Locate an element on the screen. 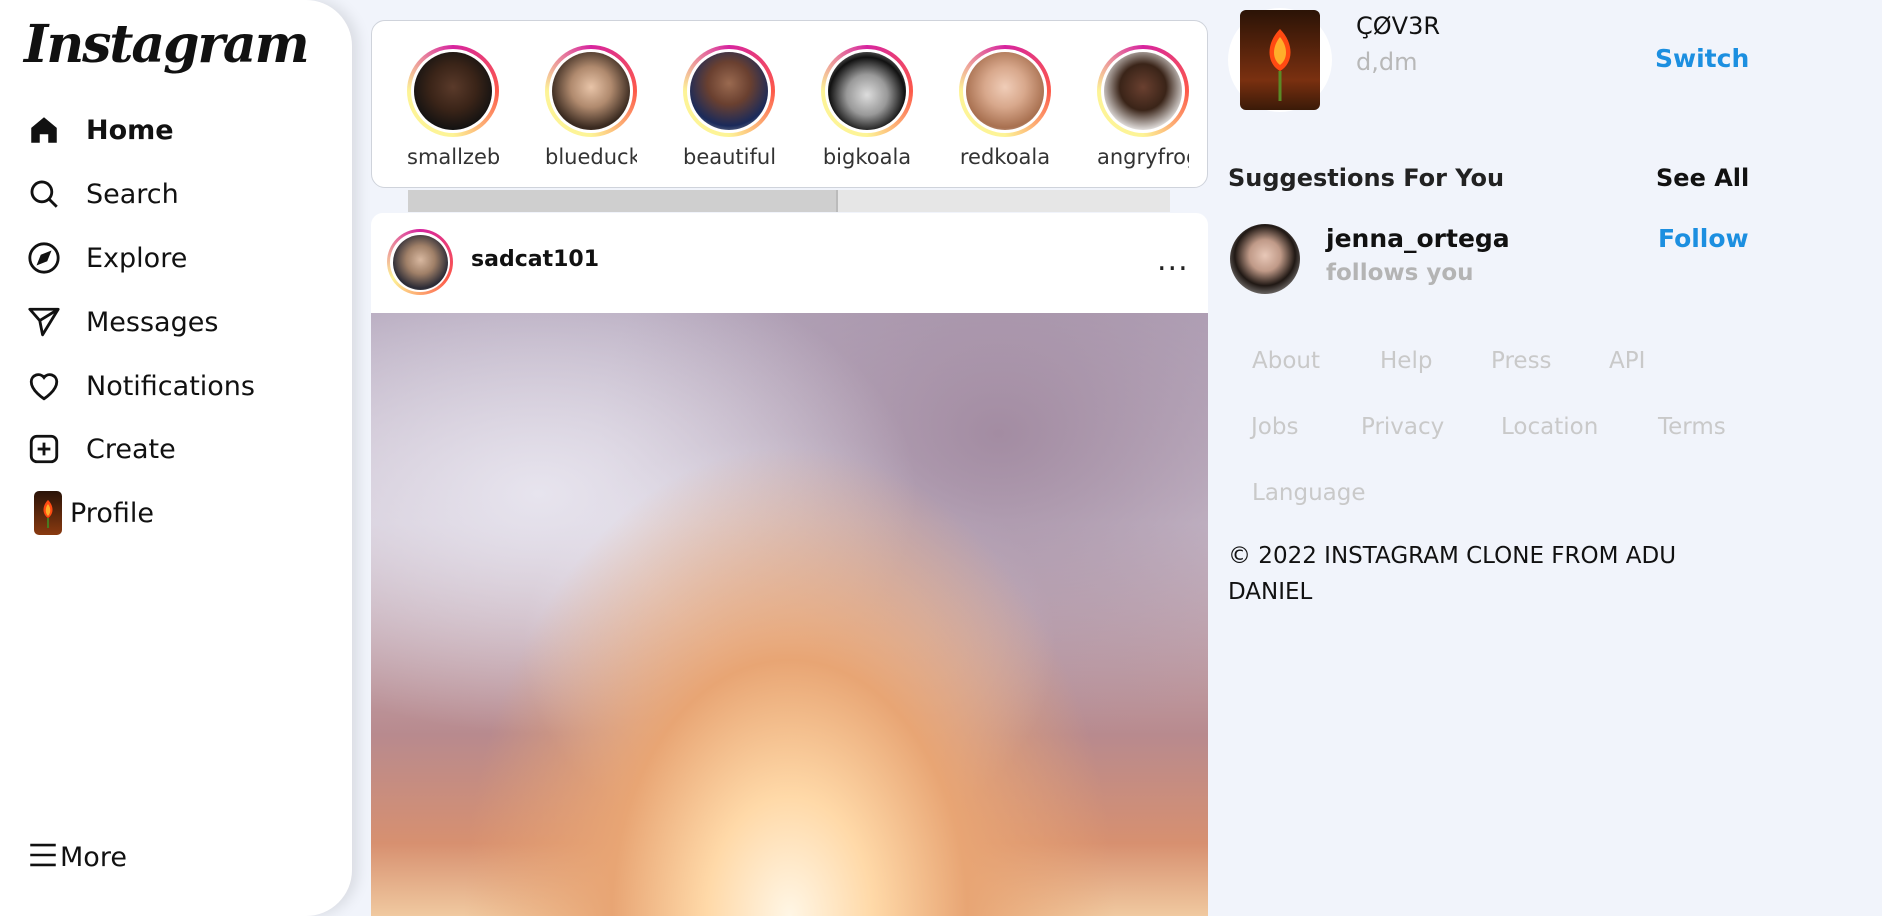 The image size is (1882, 916). heart-icon is located at coordinates (44, 386).